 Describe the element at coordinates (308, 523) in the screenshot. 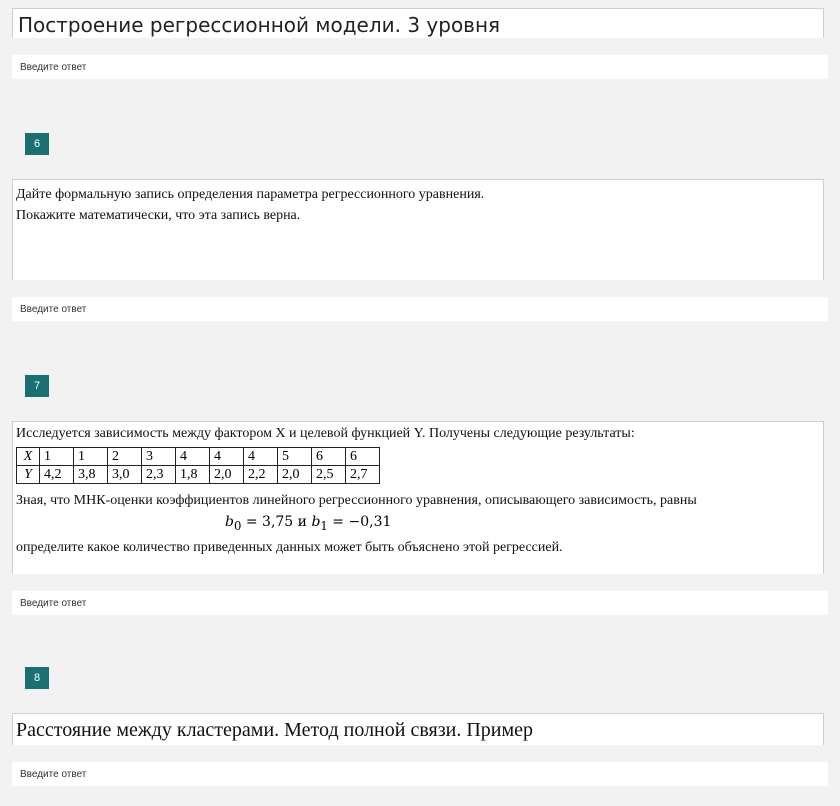

I see `coefficient-formula: b0 = 3,75 и b1 = −0,31` at that location.